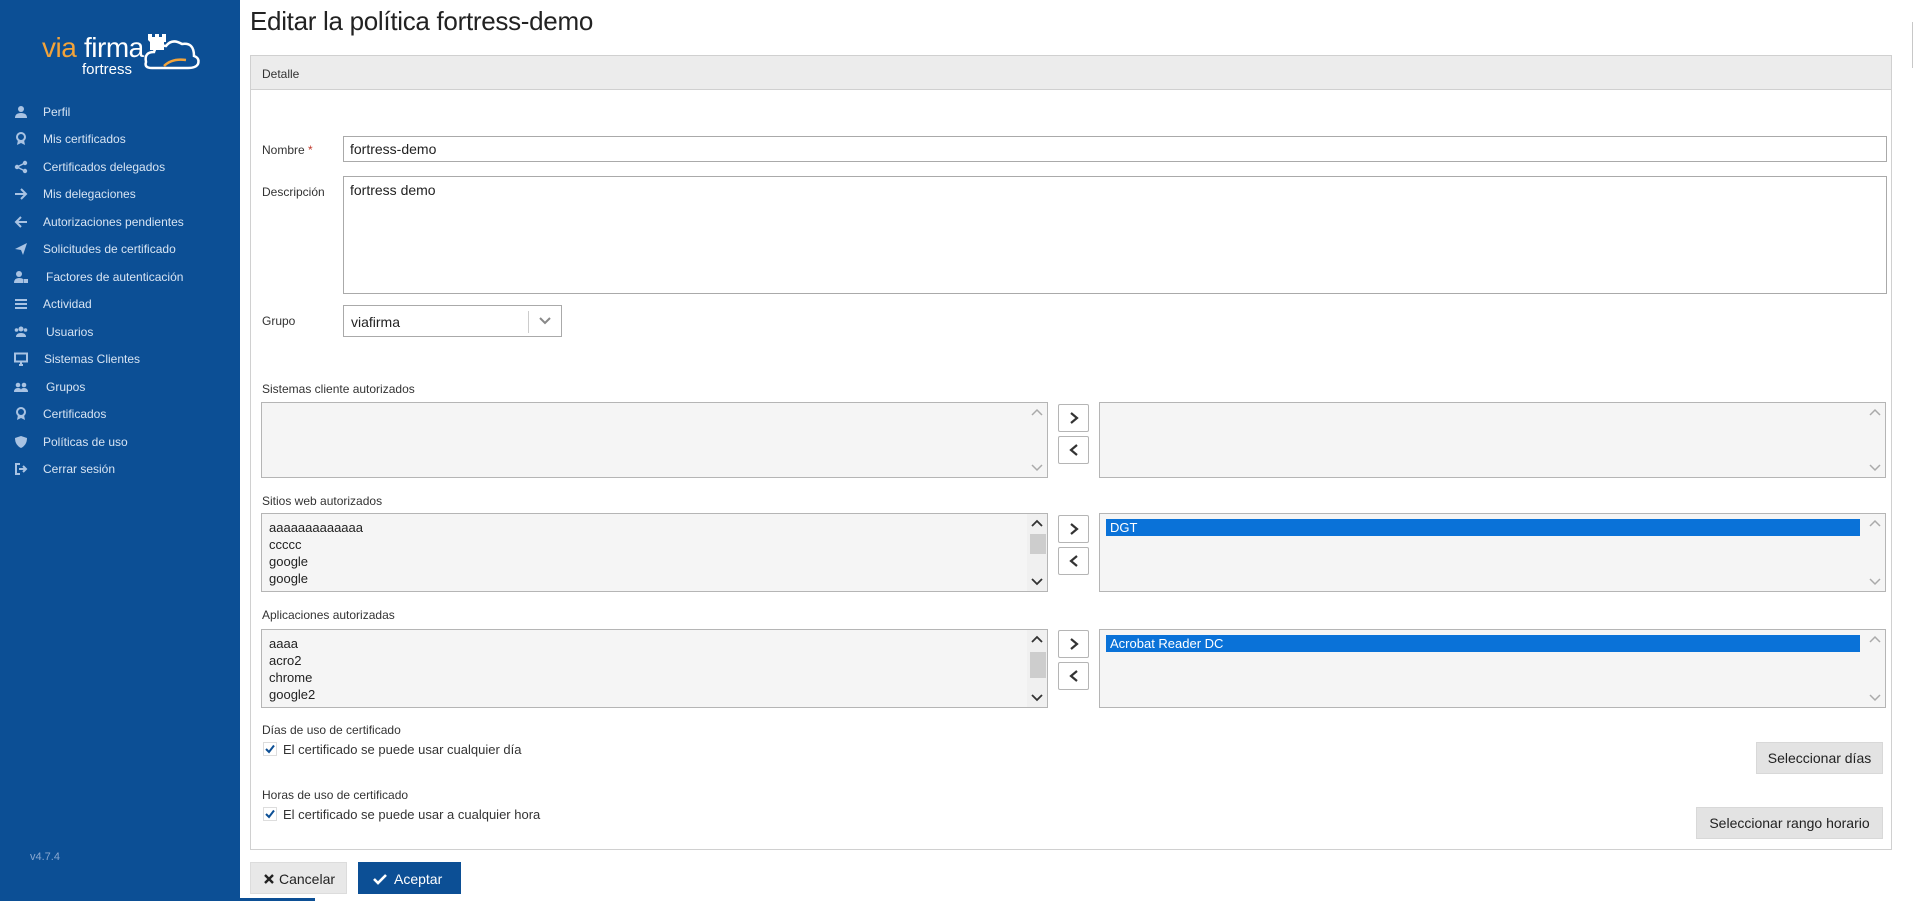 This screenshot has height=901, width=1918. I want to click on logo-fortress-text: fortress, so click(107, 69).